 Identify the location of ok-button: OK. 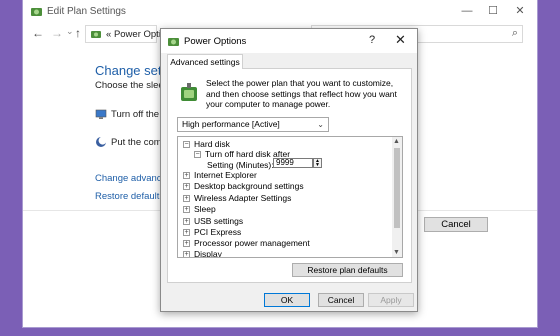
(287, 300).